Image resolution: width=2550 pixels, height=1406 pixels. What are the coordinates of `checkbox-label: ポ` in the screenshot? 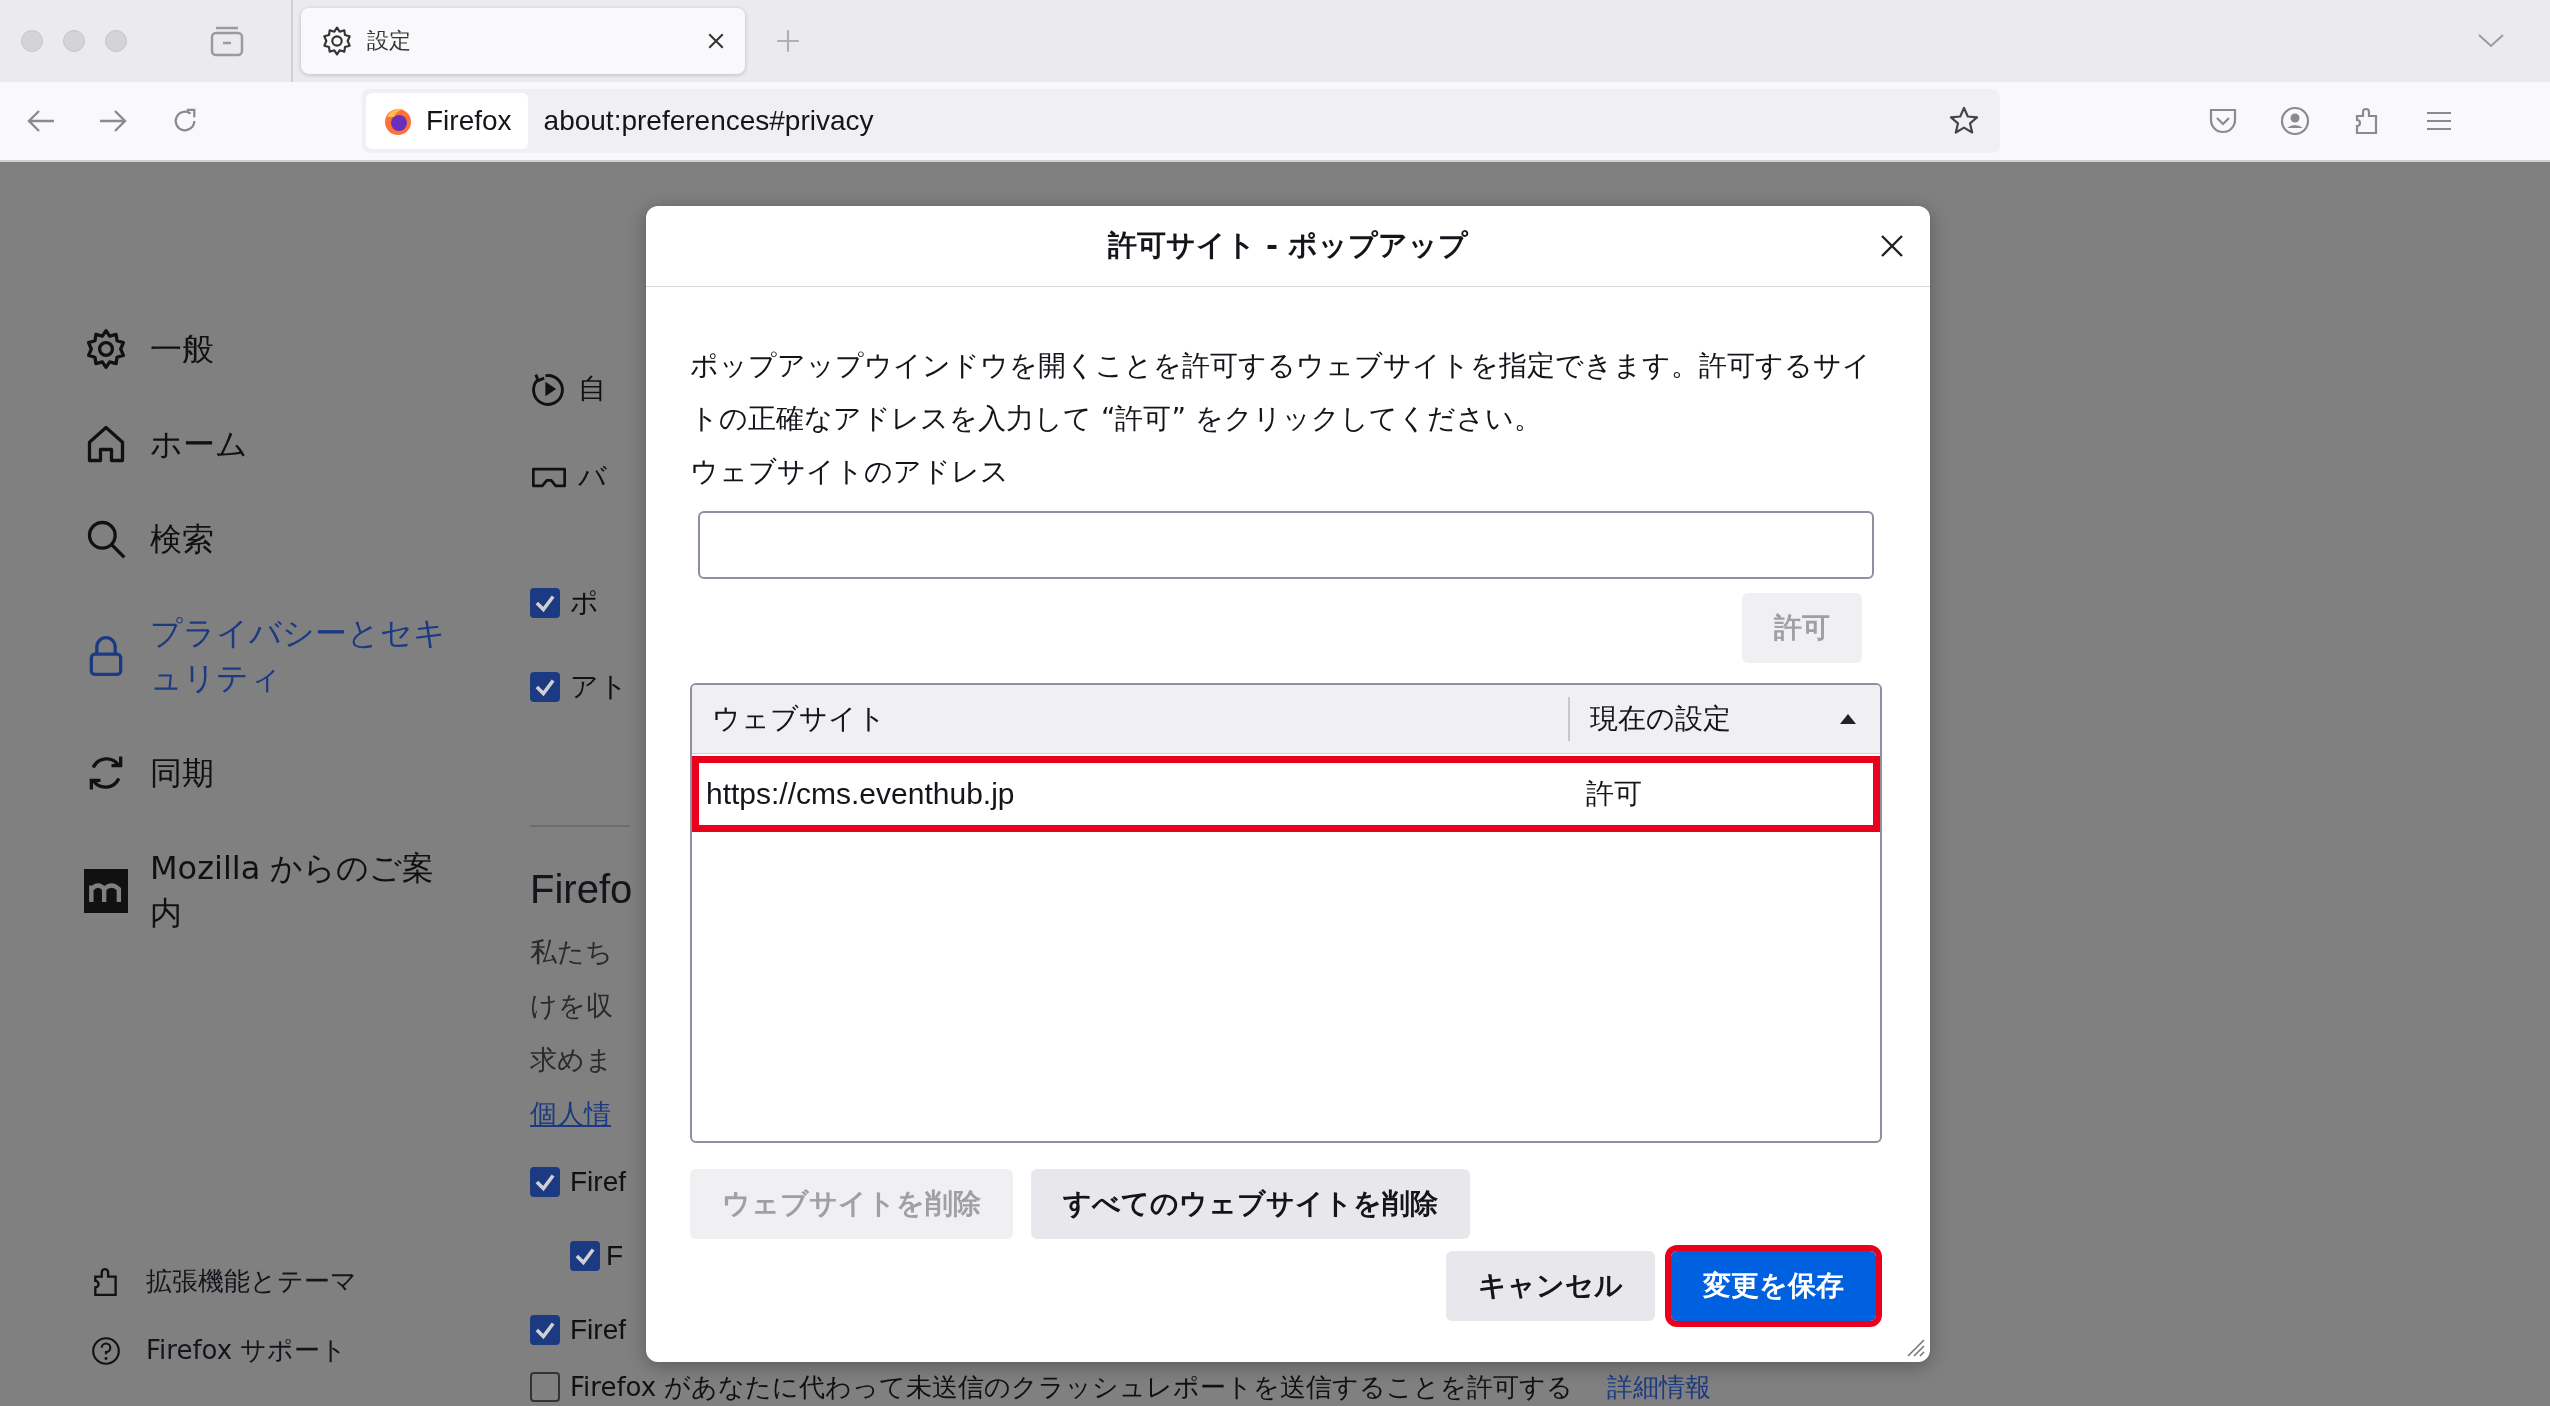 It's located at (584, 603).